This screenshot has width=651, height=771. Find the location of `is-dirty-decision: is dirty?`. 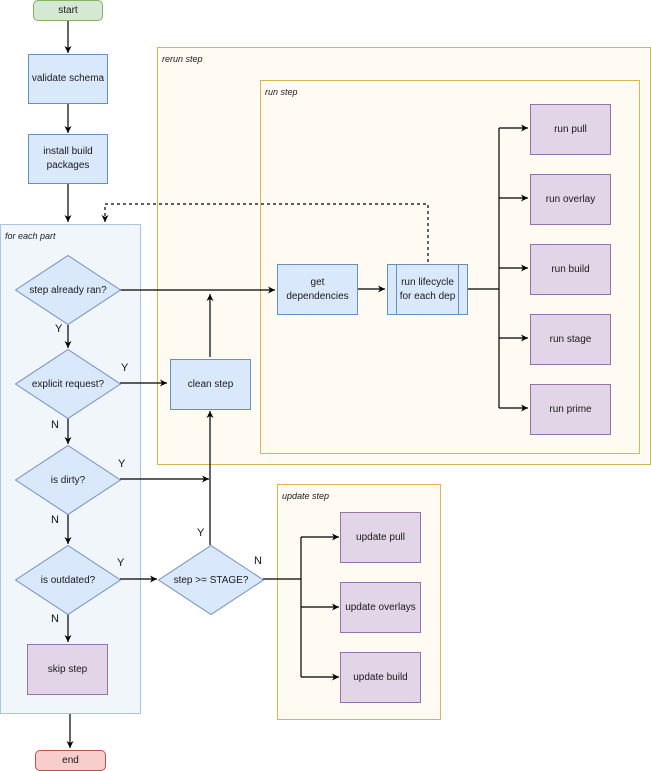

is-dirty-decision: is dirty? is located at coordinates (68, 480).